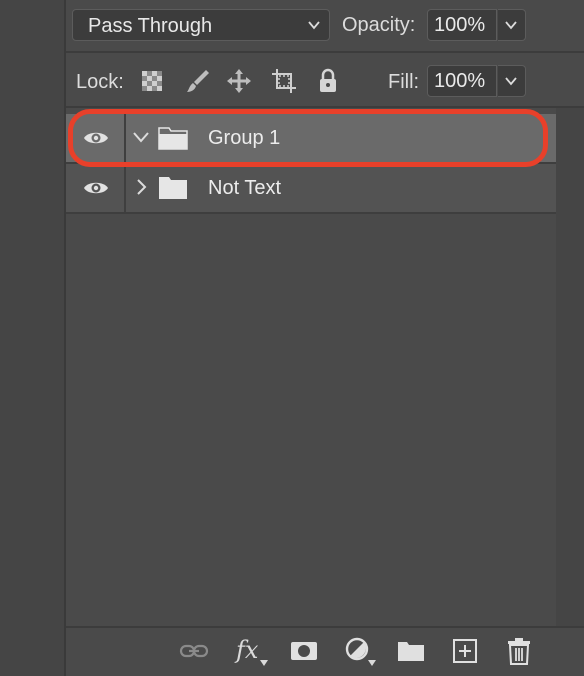  Describe the element at coordinates (198, 81) in the screenshot. I see `lock-image-pixels-icon` at that location.